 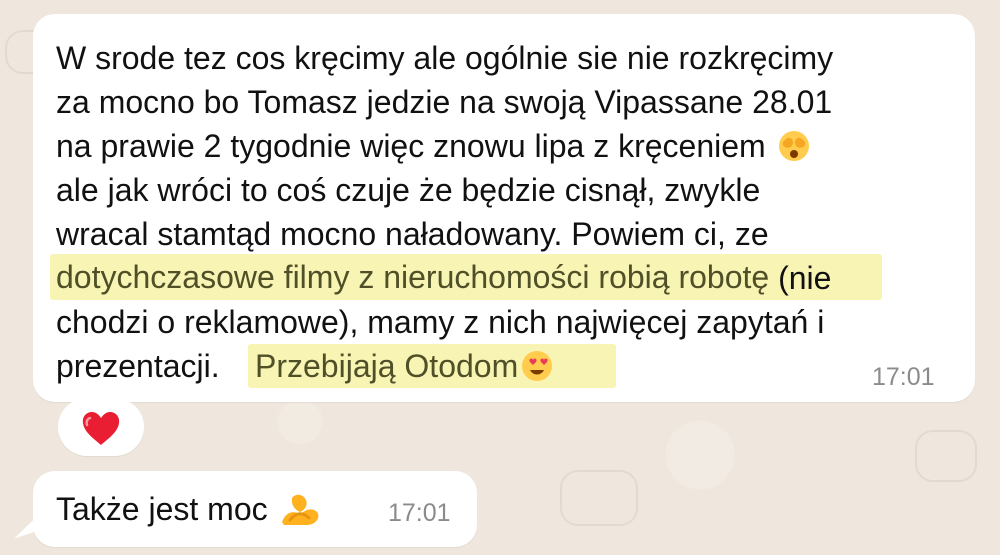 I want to click on message-1-timestamp: 17:01, so click(x=903, y=377).